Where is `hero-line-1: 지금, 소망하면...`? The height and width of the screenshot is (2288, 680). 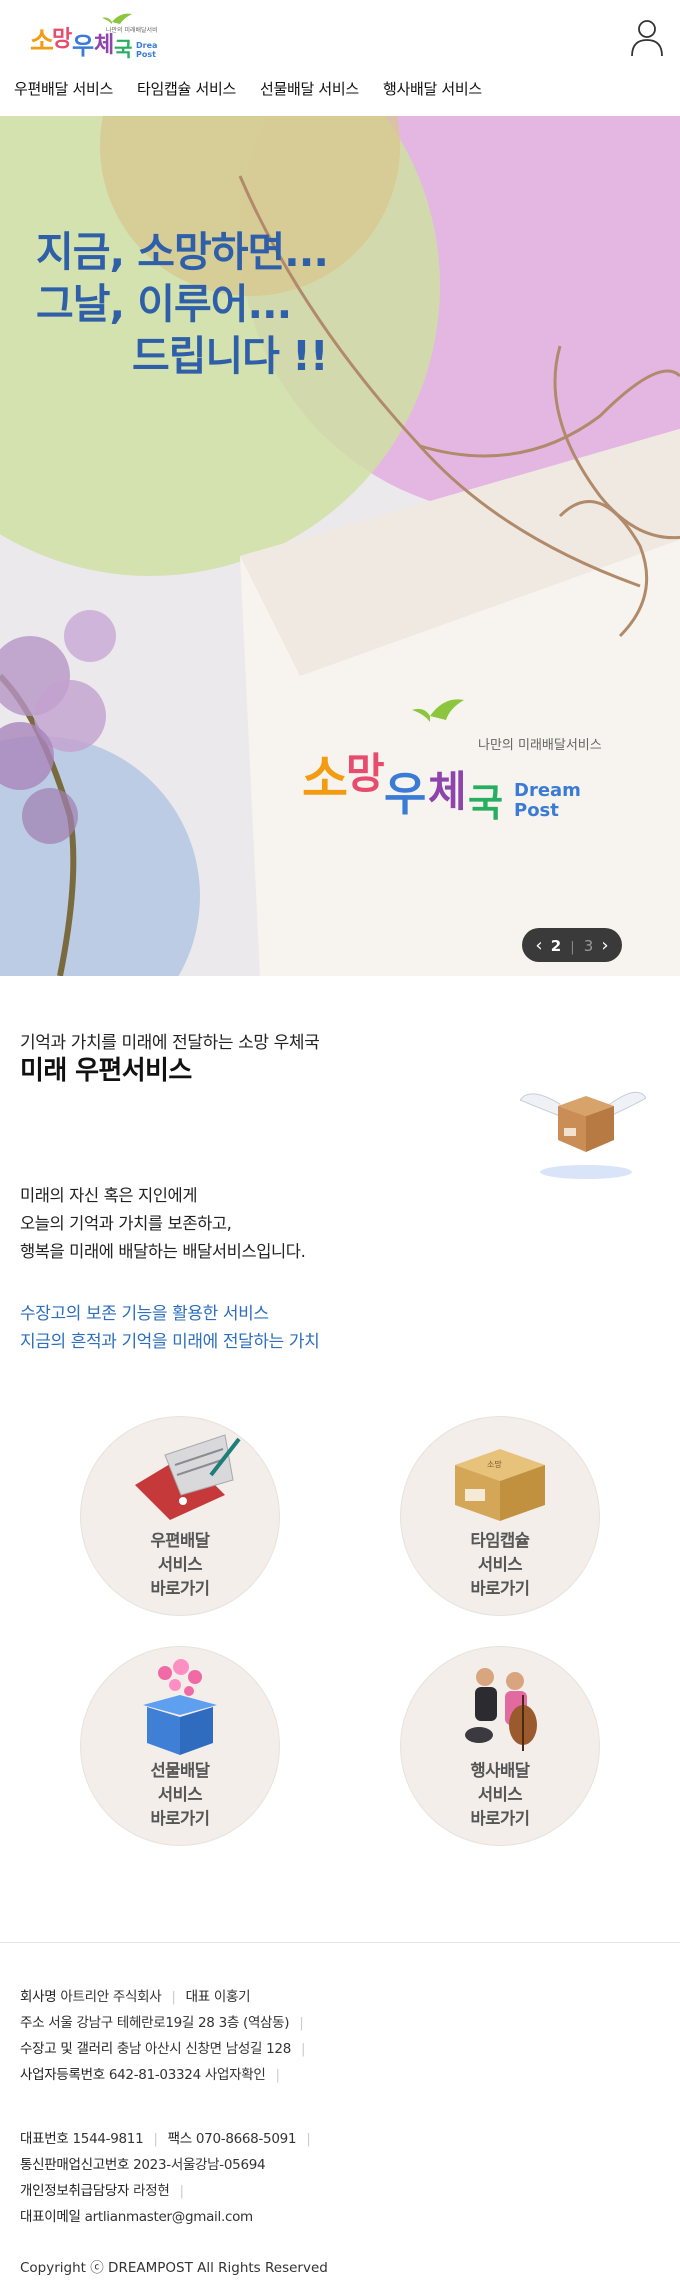
hero-line-1: 지금, 소망하면... is located at coordinates (182, 252).